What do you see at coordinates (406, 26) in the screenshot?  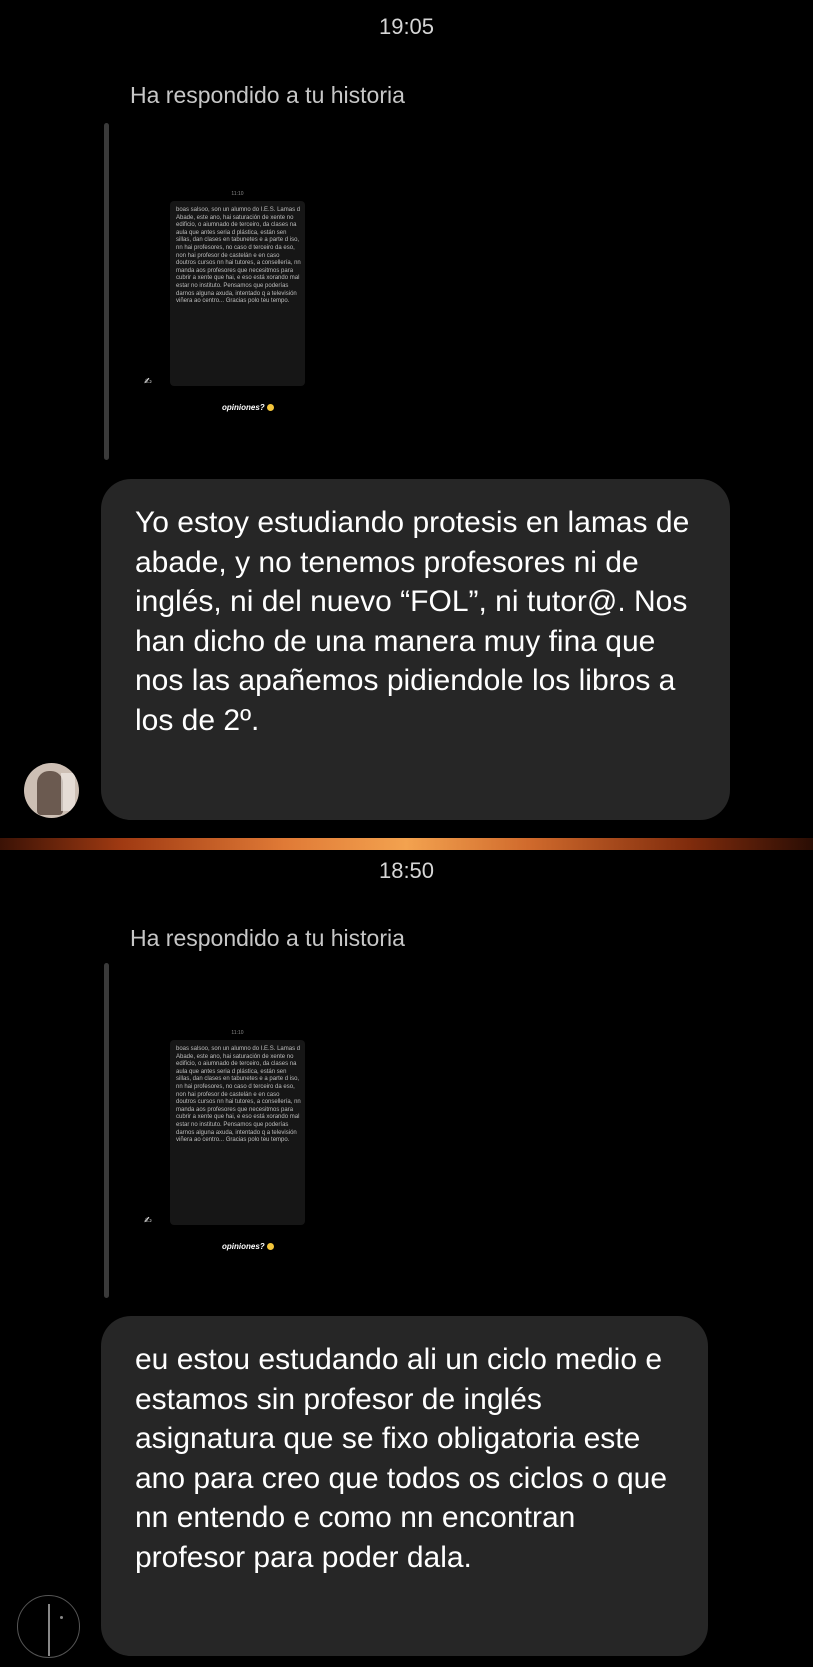 I see `timestamp: 19:05` at bounding box center [406, 26].